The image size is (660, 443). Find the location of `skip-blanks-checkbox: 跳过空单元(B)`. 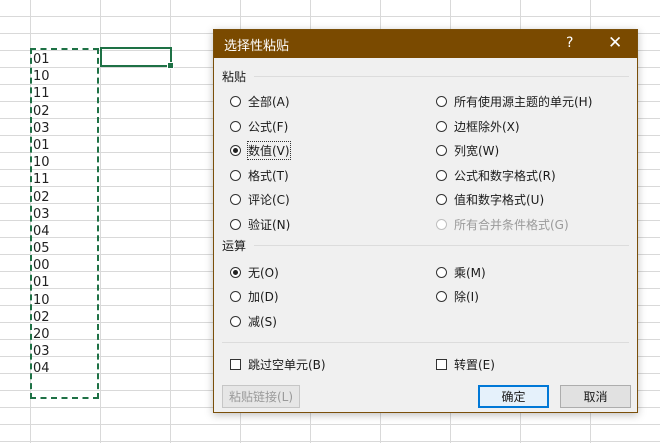

skip-blanks-checkbox: 跳过空单元(B) is located at coordinates (278, 364).